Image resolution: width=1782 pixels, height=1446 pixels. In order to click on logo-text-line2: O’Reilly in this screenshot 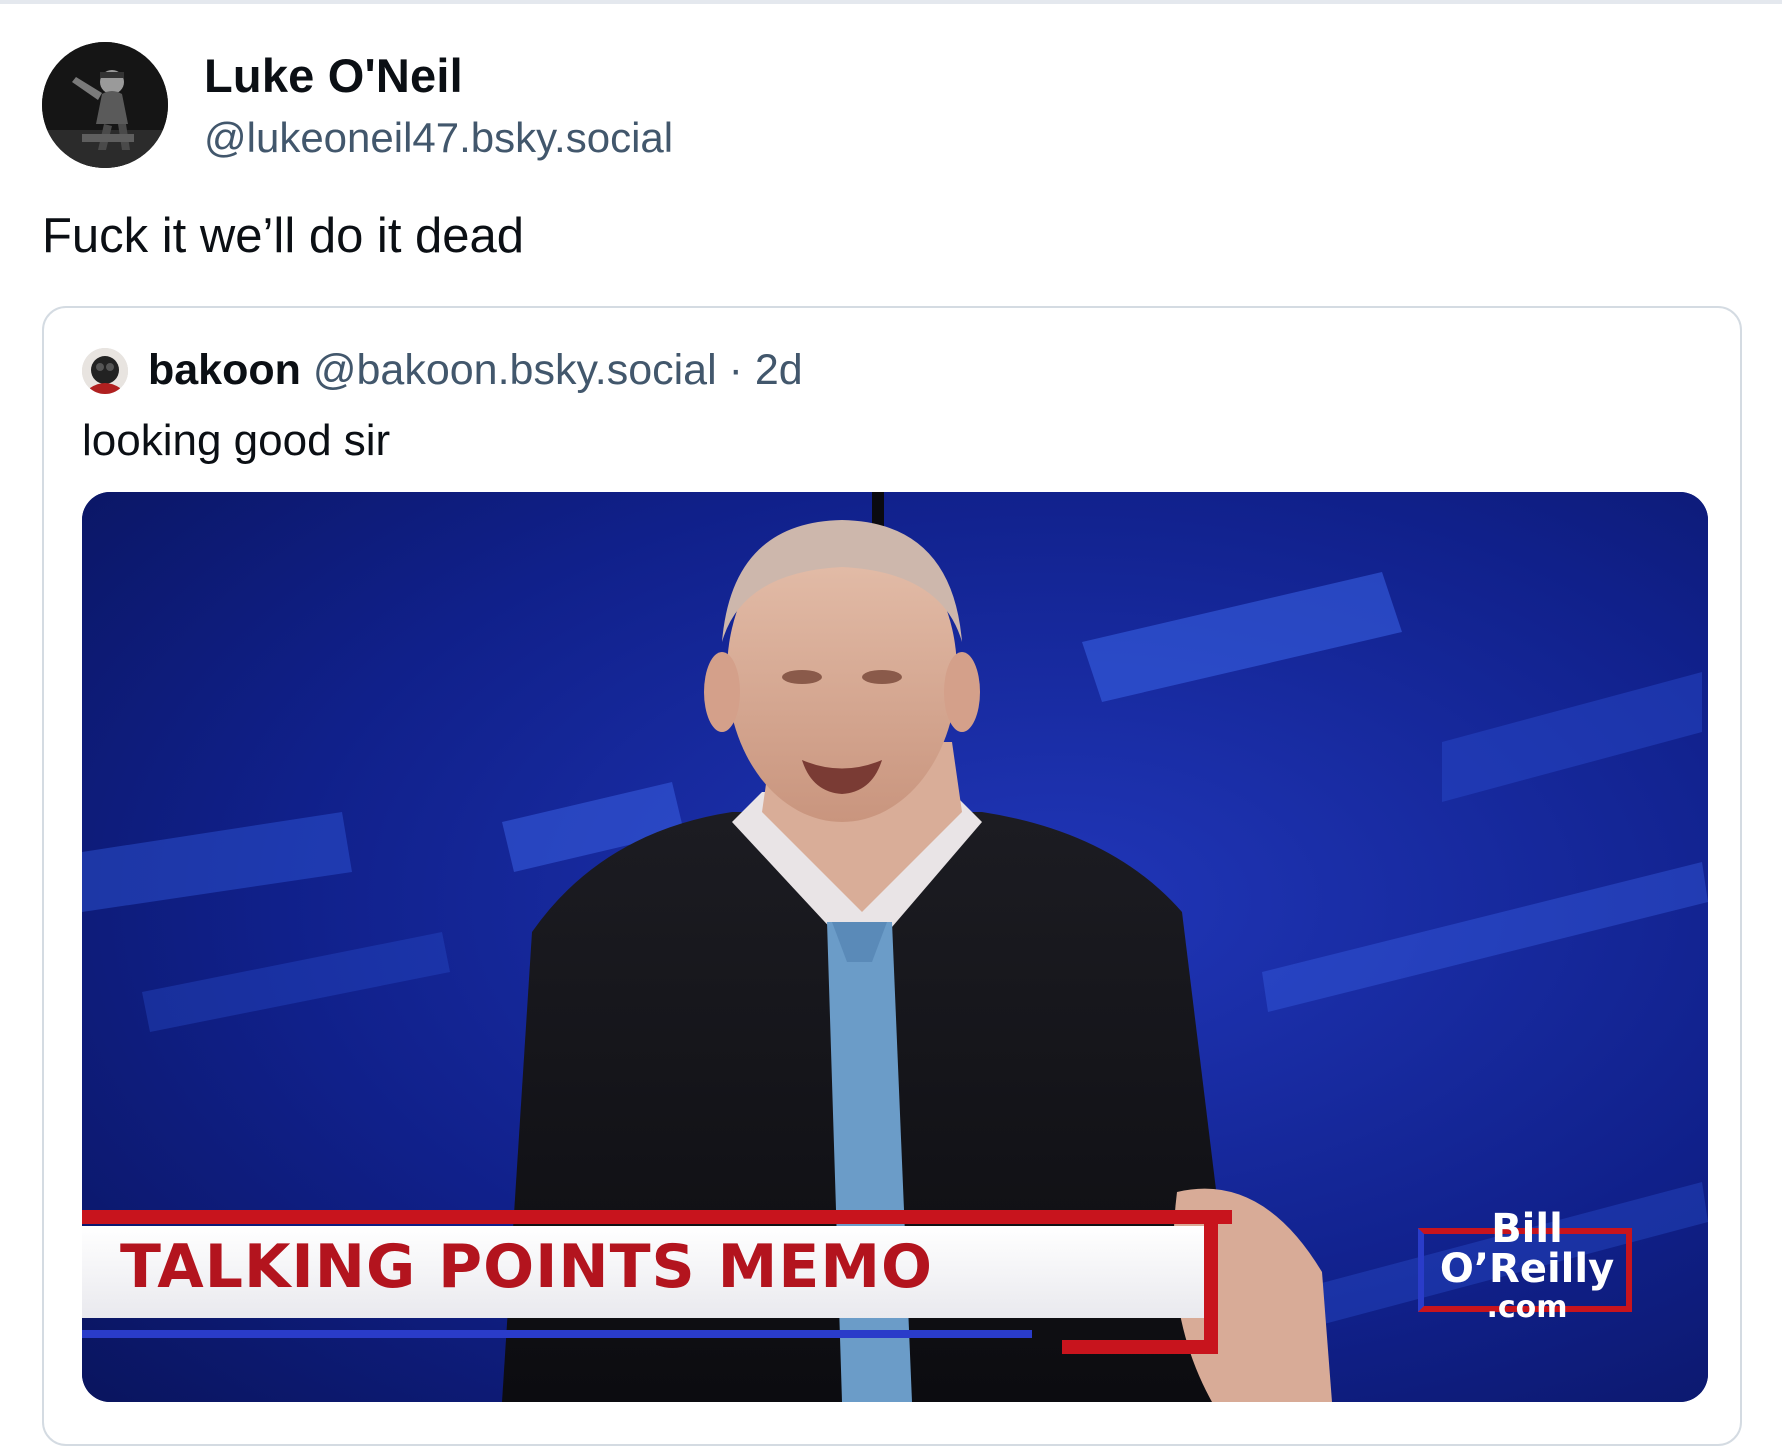, I will do `click(1527, 1269)`.